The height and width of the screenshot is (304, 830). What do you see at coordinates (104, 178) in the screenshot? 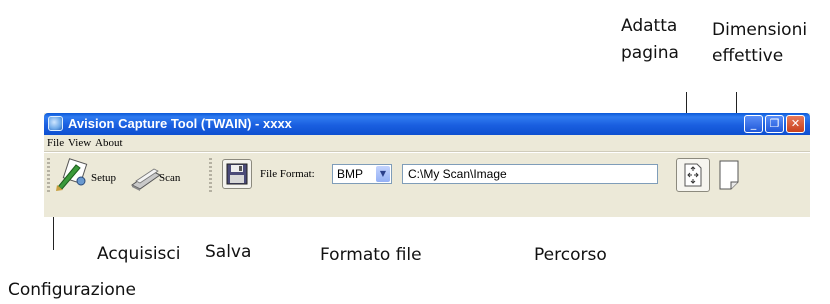
I see `setup-label: Setup` at bounding box center [104, 178].